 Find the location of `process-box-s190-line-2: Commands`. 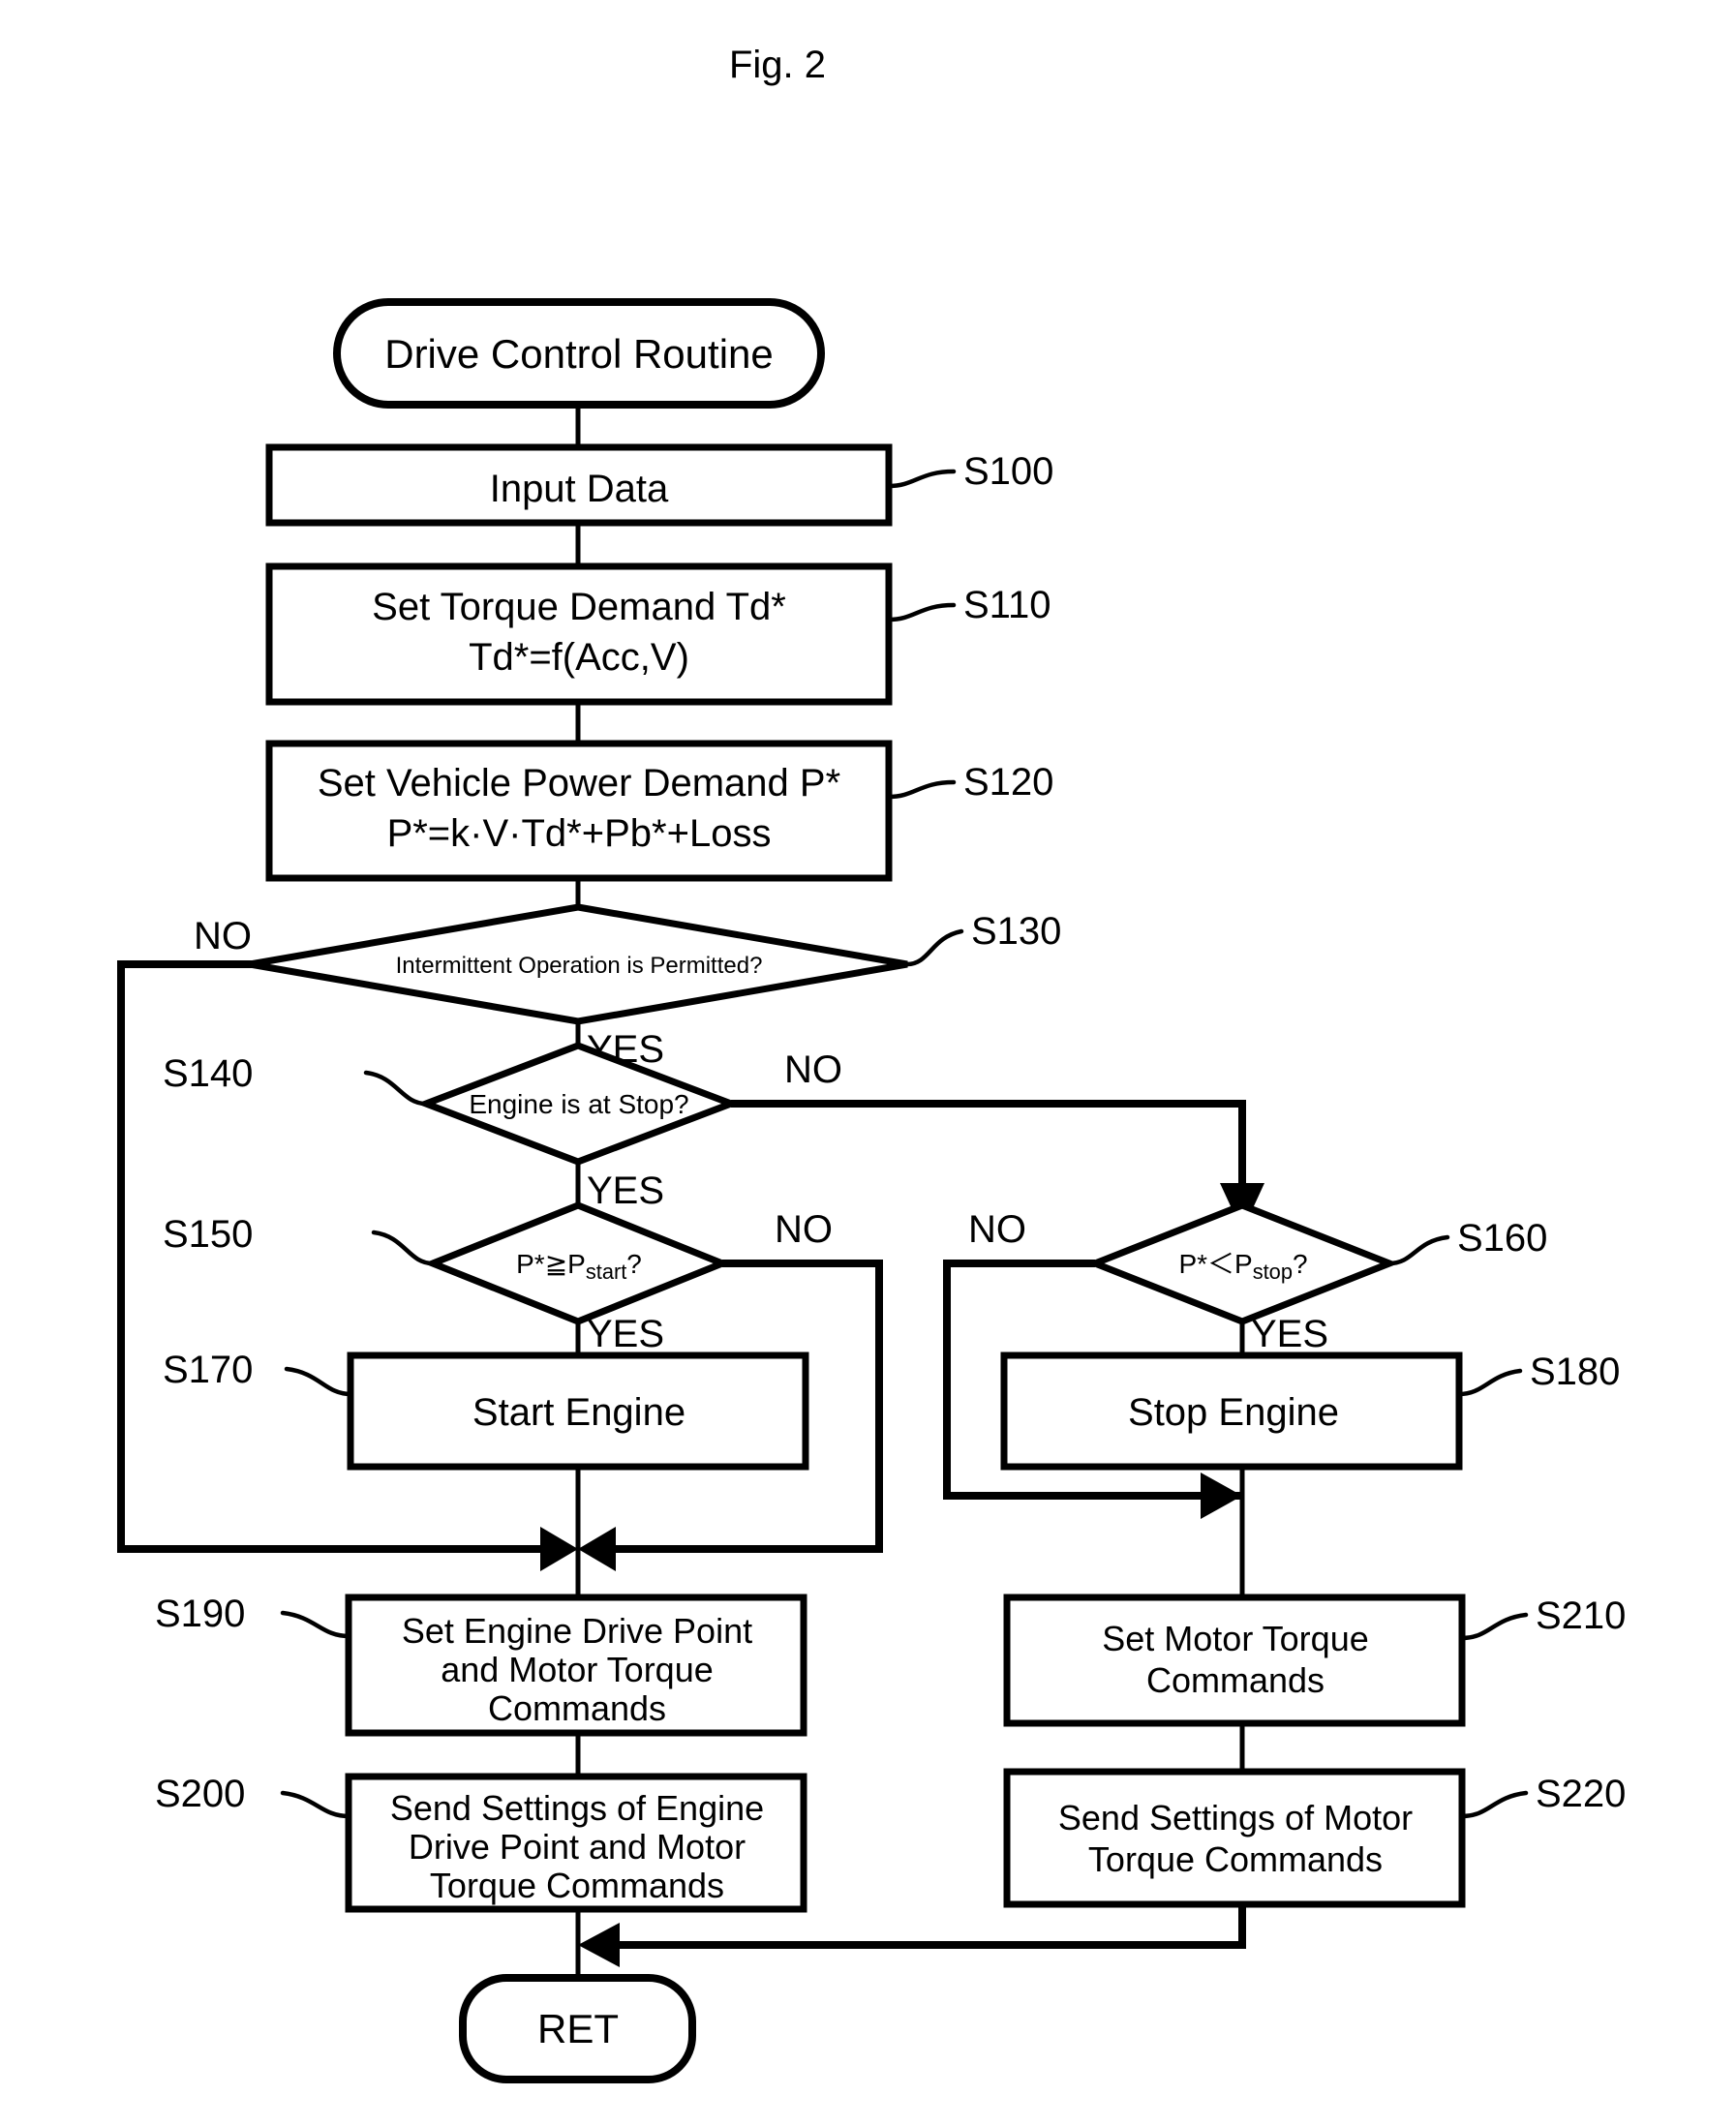

process-box-s190-line-2: Commands is located at coordinates (577, 1708).